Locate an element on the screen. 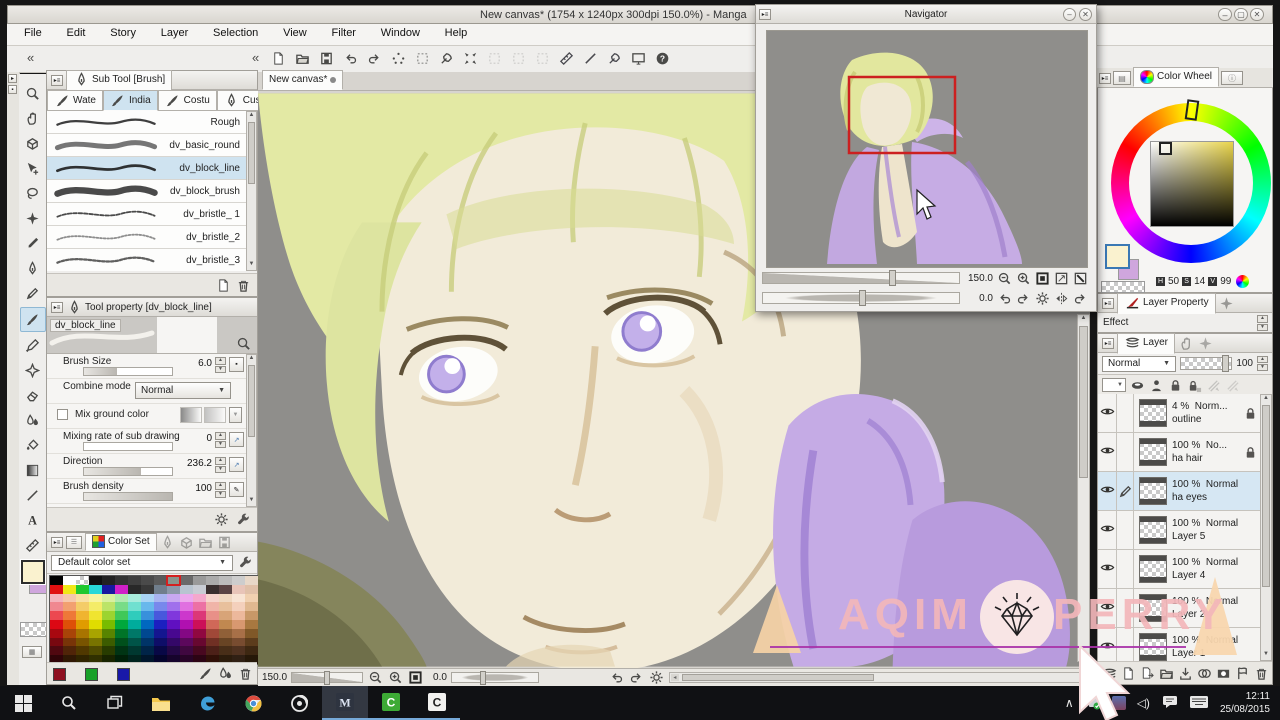  brush-size-spinner: ▲ ▼ is located at coordinates (220, 365).